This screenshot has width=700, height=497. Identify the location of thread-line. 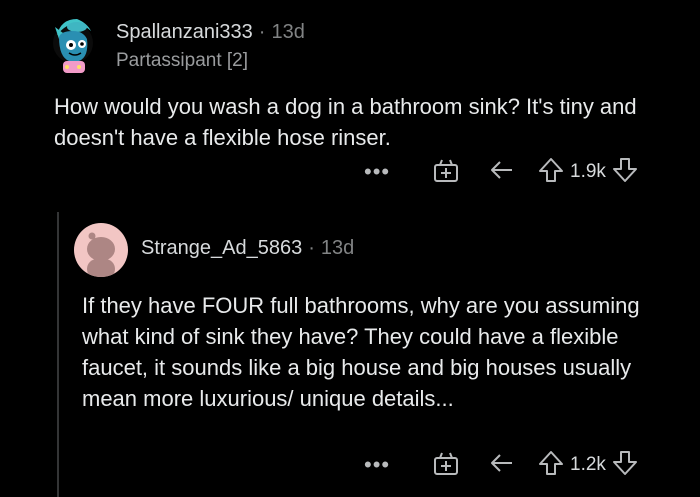
(58, 354).